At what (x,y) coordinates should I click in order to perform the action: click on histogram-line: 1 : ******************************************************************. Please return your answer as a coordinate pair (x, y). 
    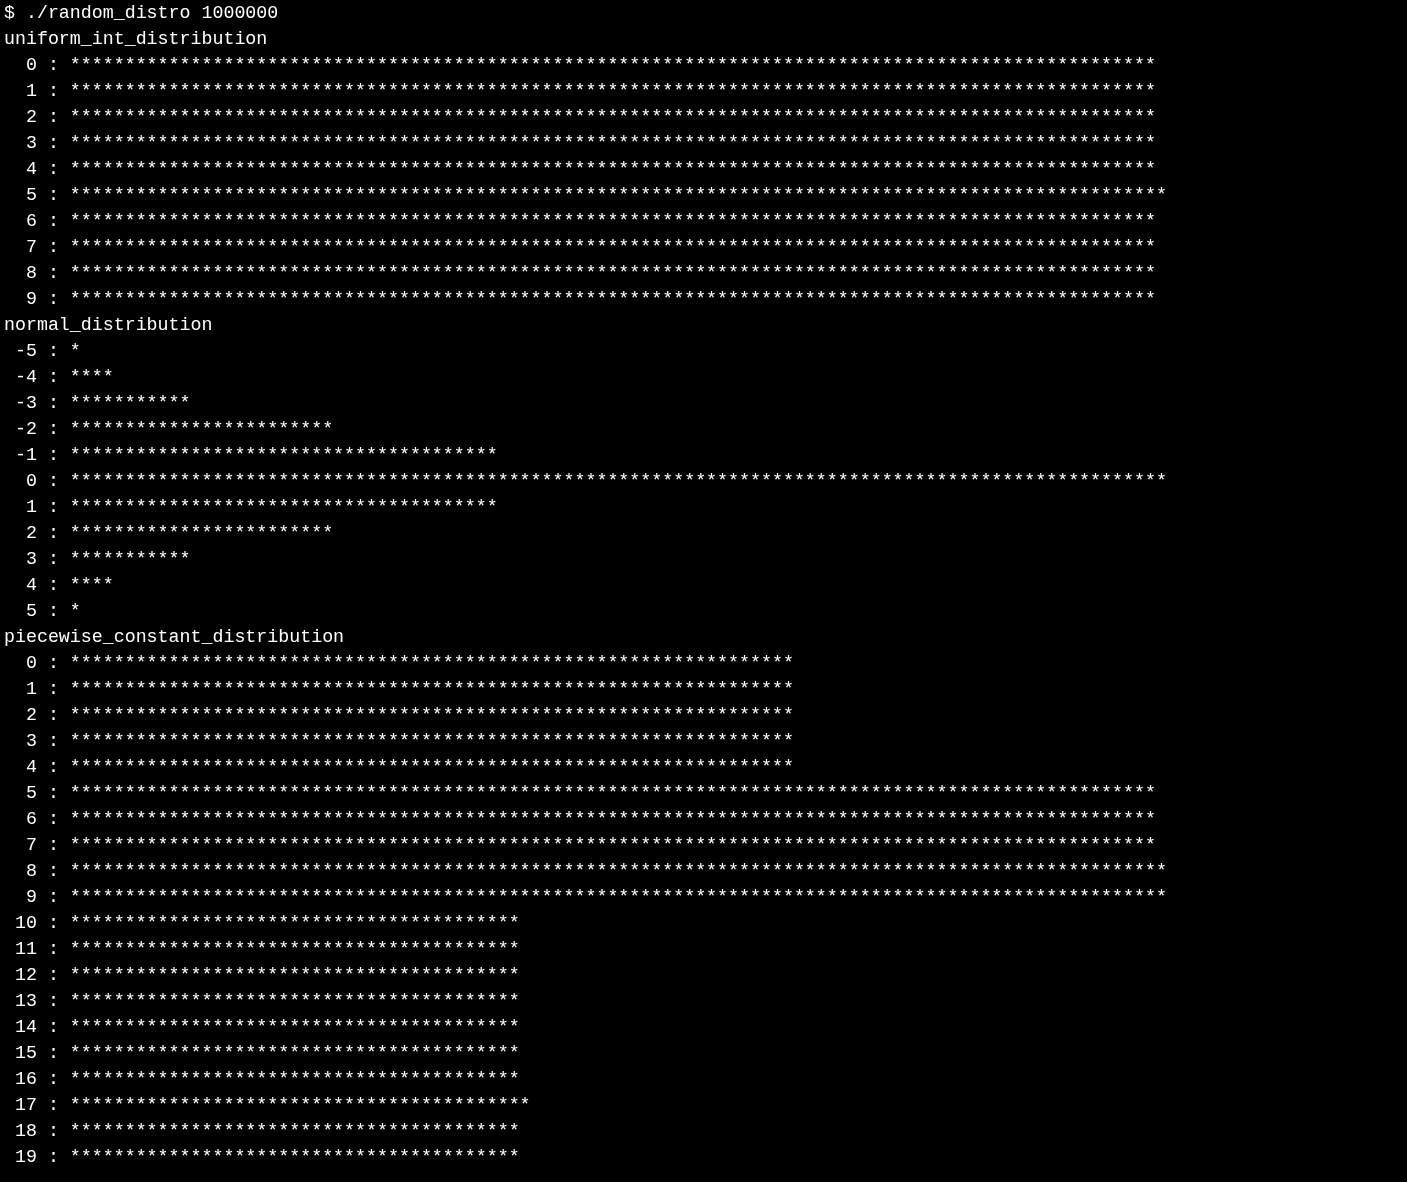
    Looking at the image, I should click on (409, 689).